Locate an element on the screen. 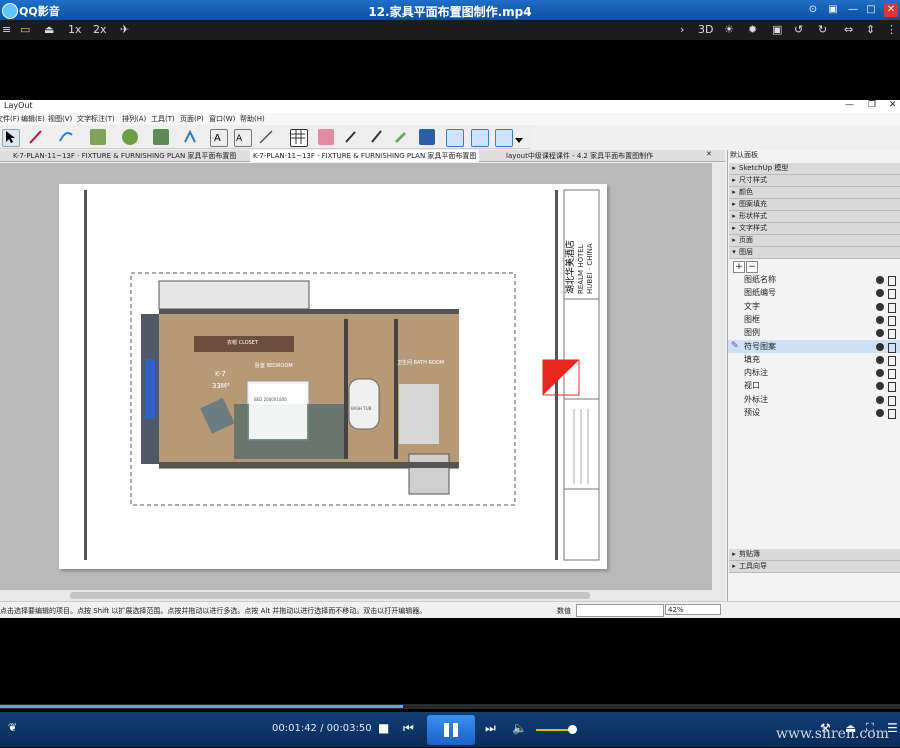 This screenshot has height=748, width=900. player-settings-icon: ▣ is located at coordinates (833, 10).